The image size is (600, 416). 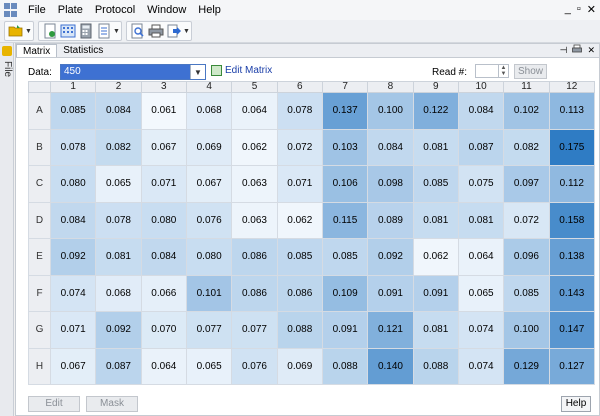 What do you see at coordinates (345, 147) in the screenshot?
I see `well-cell: 0.103` at bounding box center [345, 147].